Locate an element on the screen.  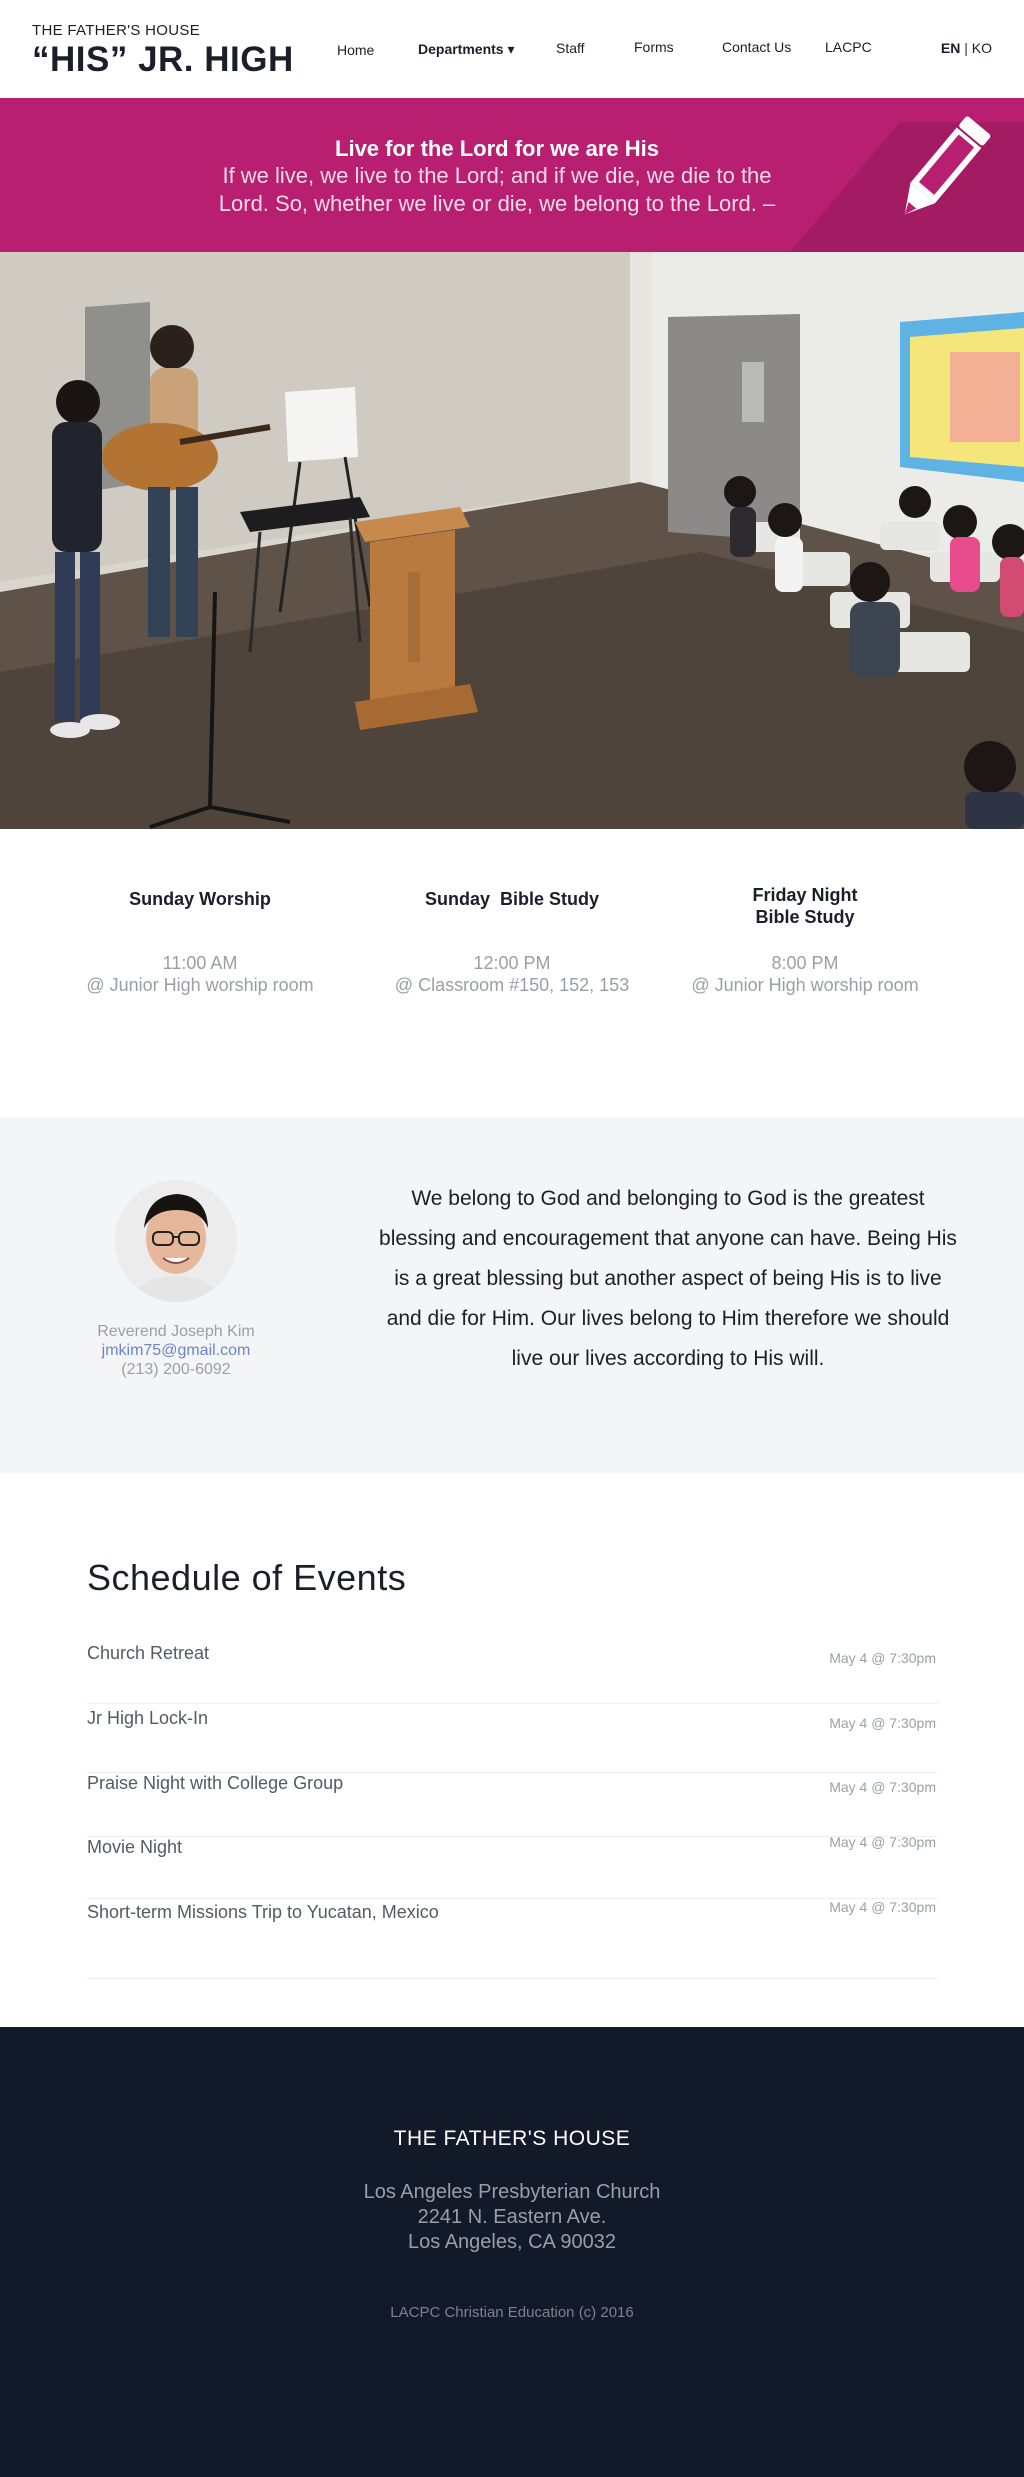
nav-contact-us: Contact Us is located at coordinates (756, 47).